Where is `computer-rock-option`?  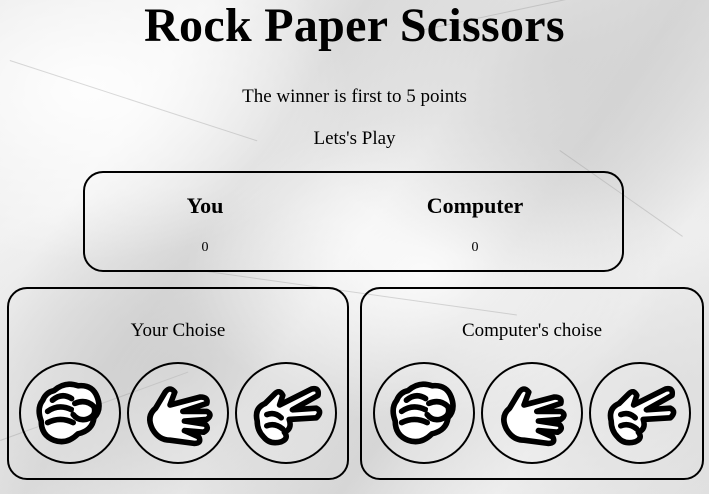 computer-rock-option is located at coordinates (424, 413).